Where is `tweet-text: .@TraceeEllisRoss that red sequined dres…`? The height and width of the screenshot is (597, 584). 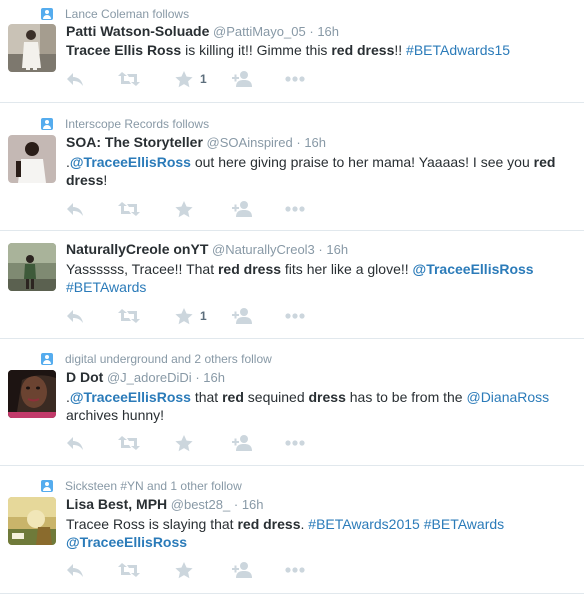 tweet-text: .@TraceeEllisRoss that red sequined dres… is located at coordinates (321, 406).